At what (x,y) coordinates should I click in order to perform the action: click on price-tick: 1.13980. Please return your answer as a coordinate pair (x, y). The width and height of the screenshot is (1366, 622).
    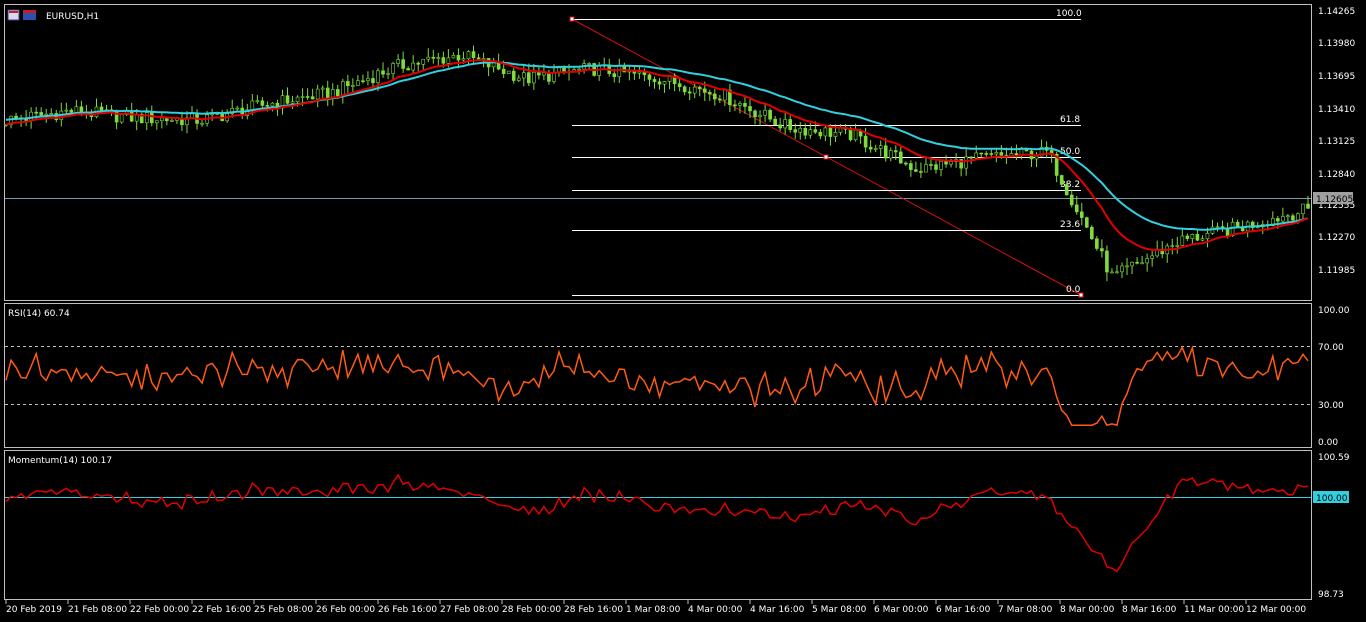
    Looking at the image, I should click on (1336, 44).